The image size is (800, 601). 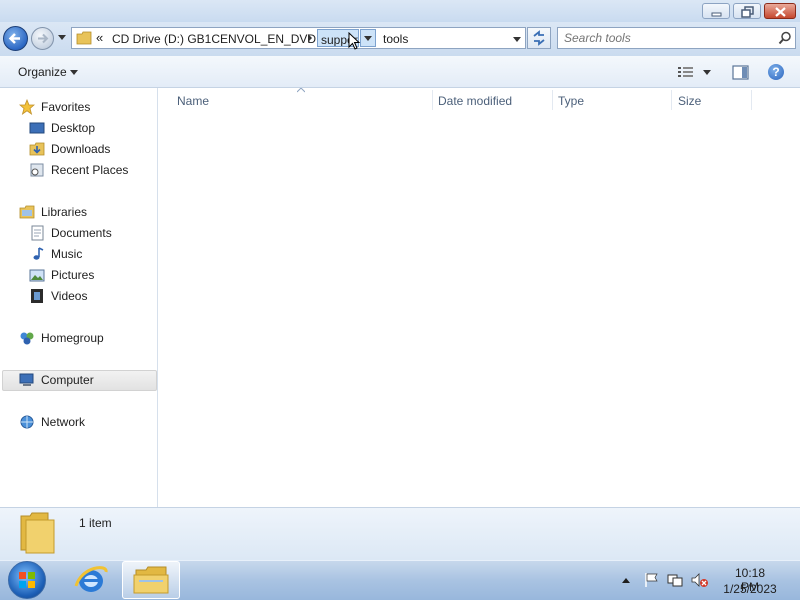 I want to click on details-pane, so click(x=400, y=533).